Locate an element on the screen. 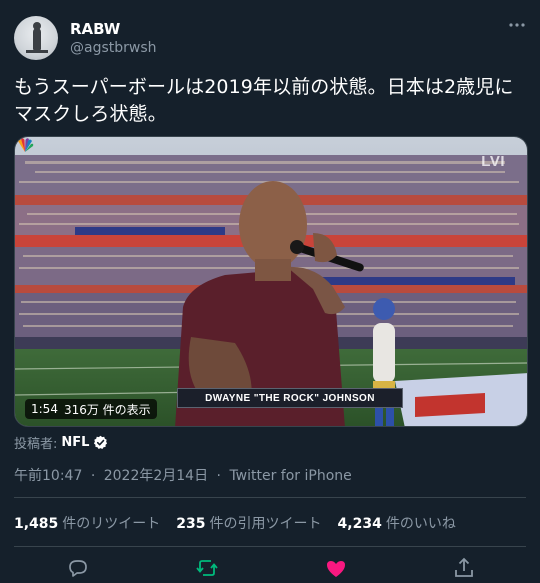  contributed-label: 投稿者: is located at coordinates (36, 444).